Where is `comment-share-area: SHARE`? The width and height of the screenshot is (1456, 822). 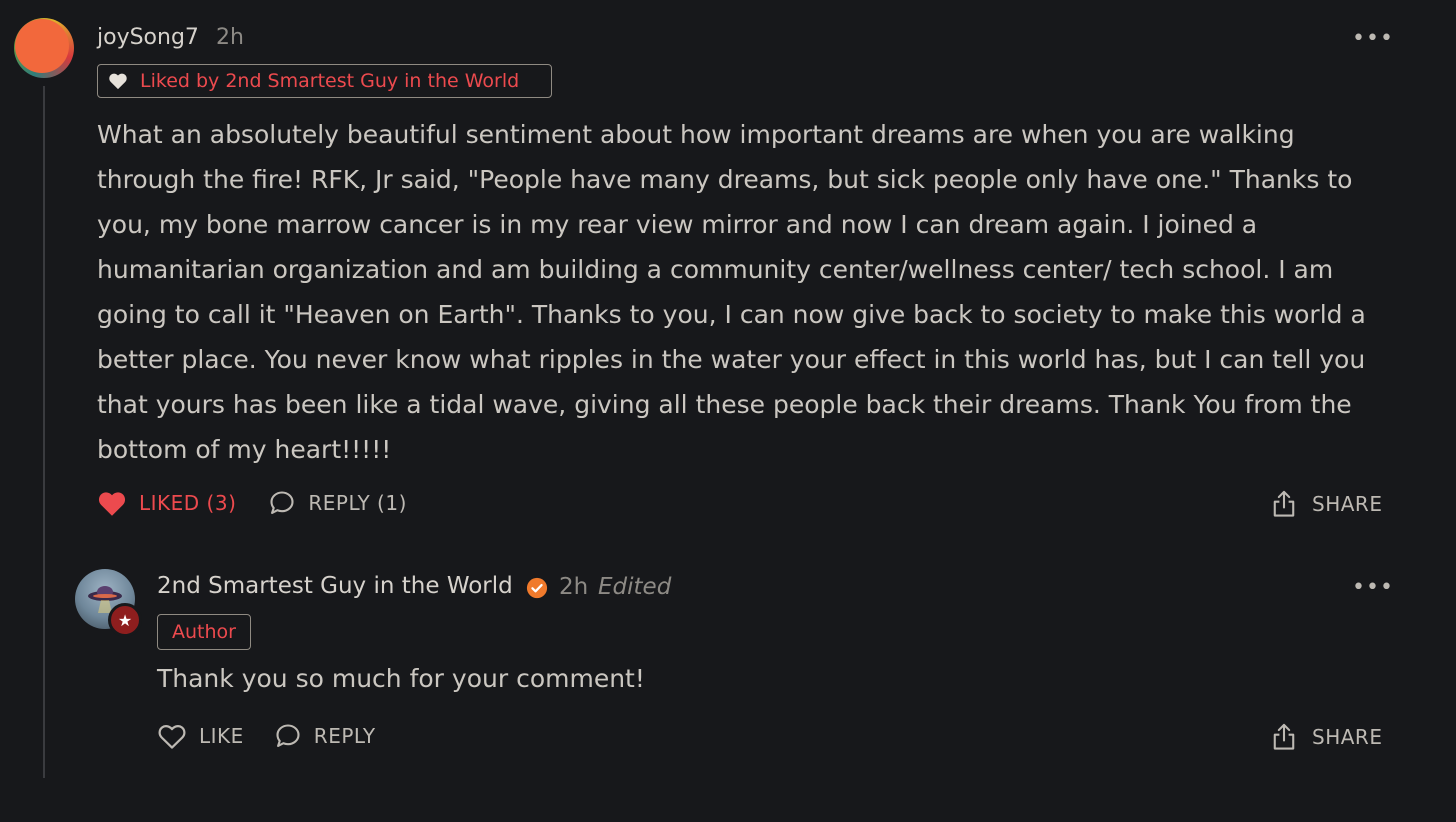 comment-share-area: SHARE is located at coordinates (1326, 504).